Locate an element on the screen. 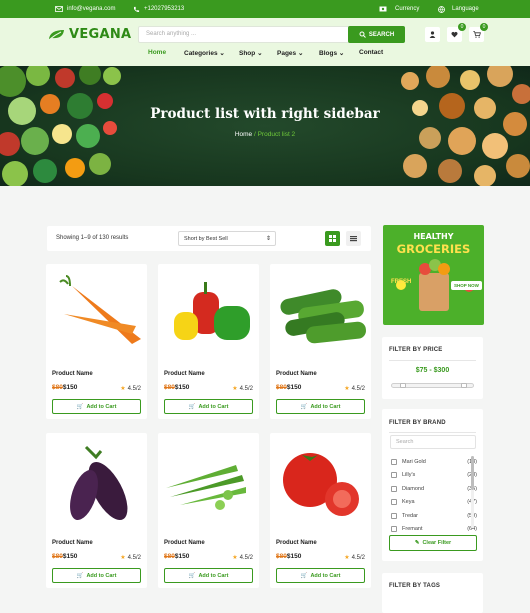 The width and height of the screenshot is (530, 613). cart-icon: 🛒 is located at coordinates (304, 575).